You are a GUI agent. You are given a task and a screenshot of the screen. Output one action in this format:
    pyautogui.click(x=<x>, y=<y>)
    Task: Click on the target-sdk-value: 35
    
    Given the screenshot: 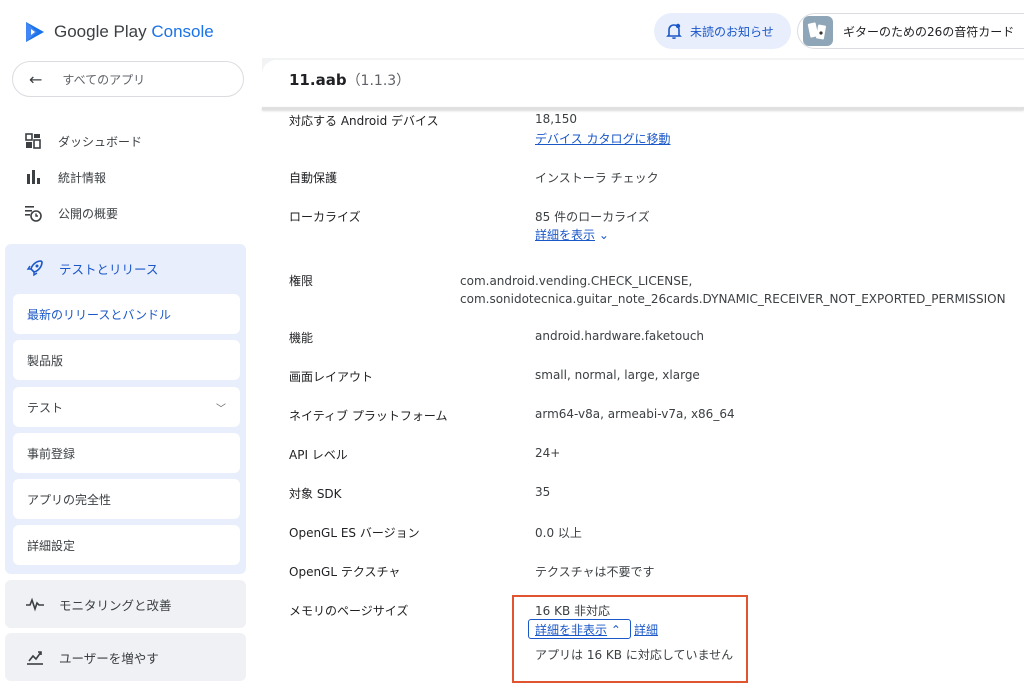 What is the action you would take?
    pyautogui.click(x=543, y=492)
    